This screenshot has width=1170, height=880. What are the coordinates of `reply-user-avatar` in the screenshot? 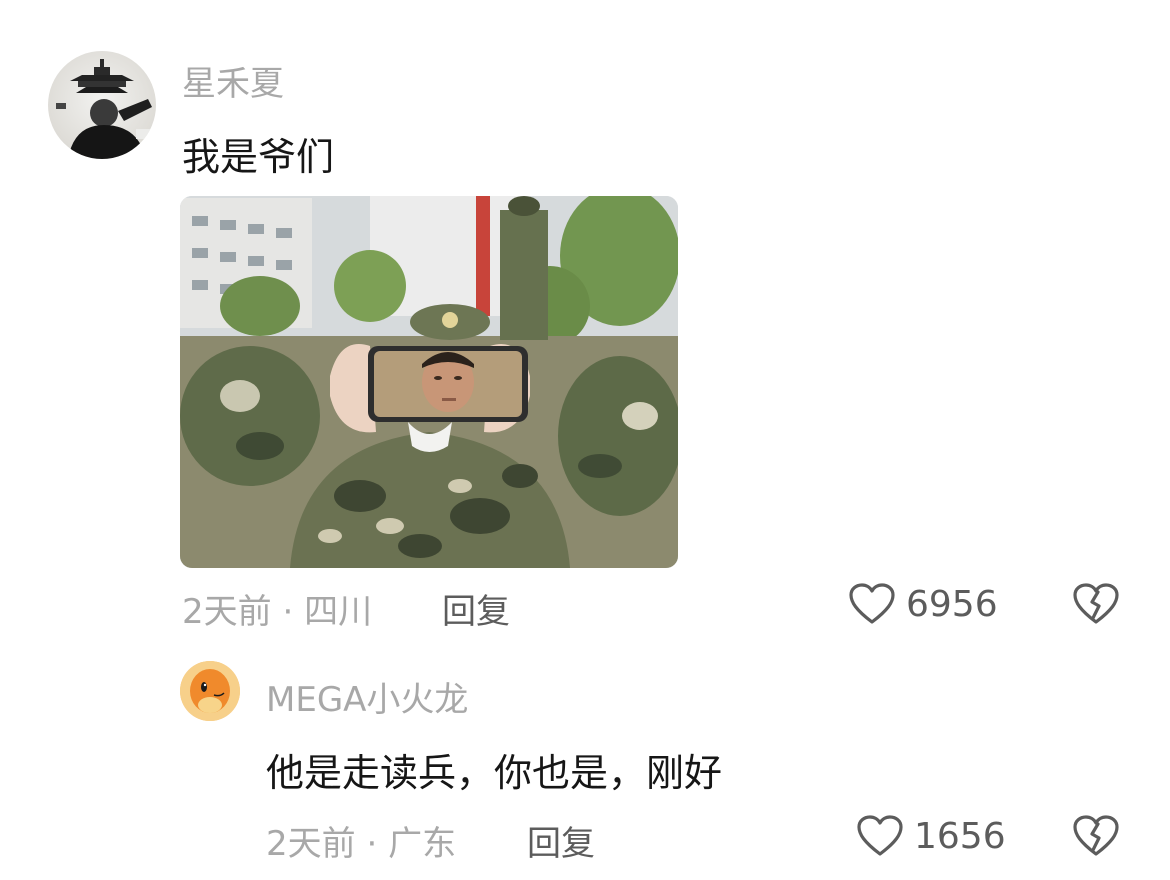 It's located at (210, 691).